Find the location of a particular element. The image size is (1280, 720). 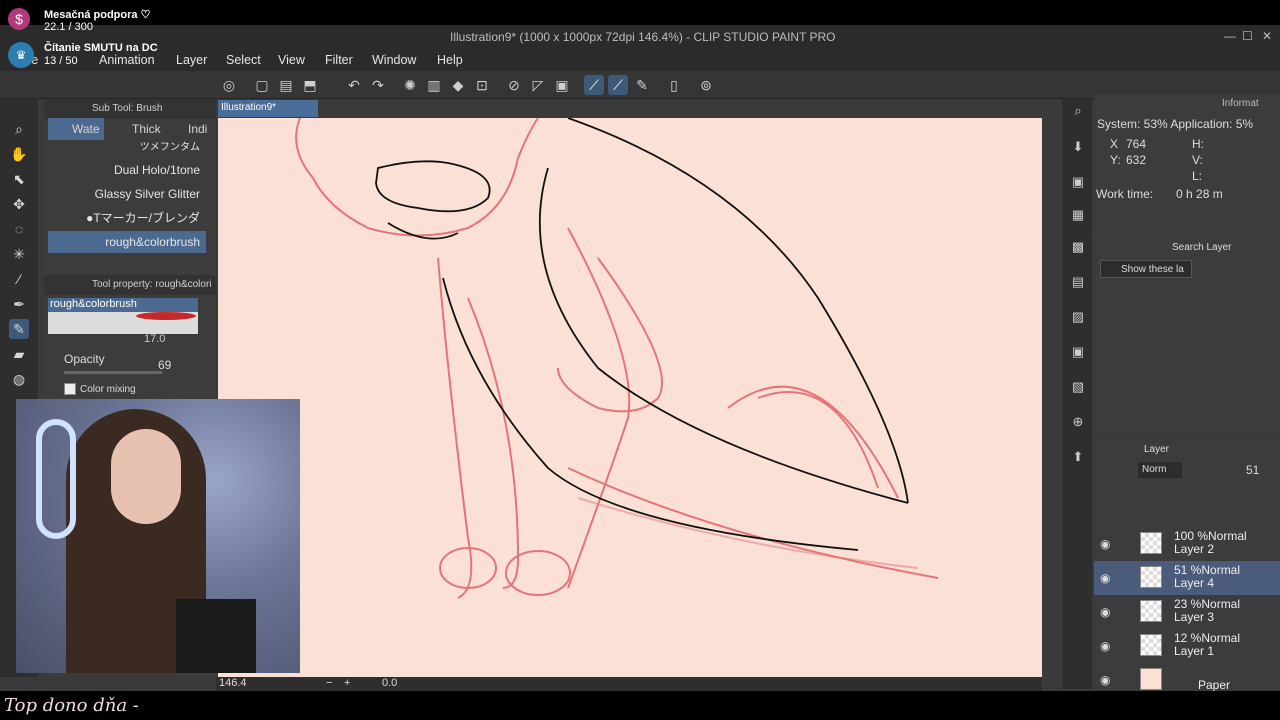

tab-india-ink: Indi is located at coordinates (187, 129).